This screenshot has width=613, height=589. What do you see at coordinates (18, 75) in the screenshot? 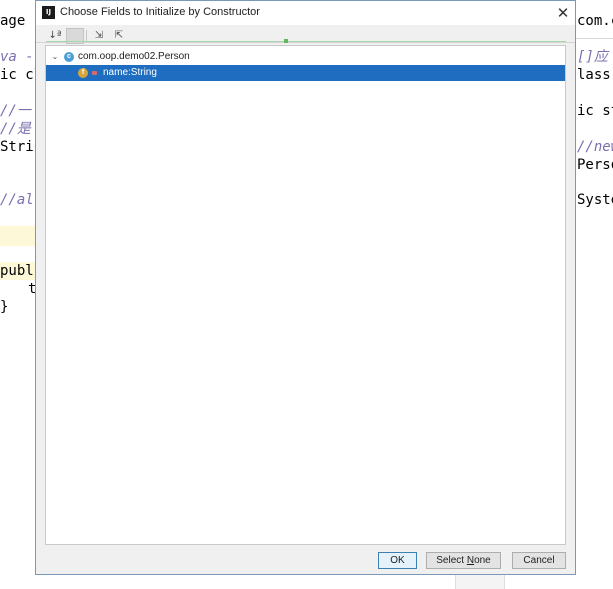
I see `code-line: ic cl` at bounding box center [18, 75].